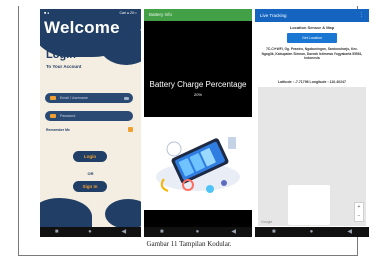  What do you see at coordinates (53, 98) in the screenshot?
I see `mail-icon` at bounding box center [53, 98].